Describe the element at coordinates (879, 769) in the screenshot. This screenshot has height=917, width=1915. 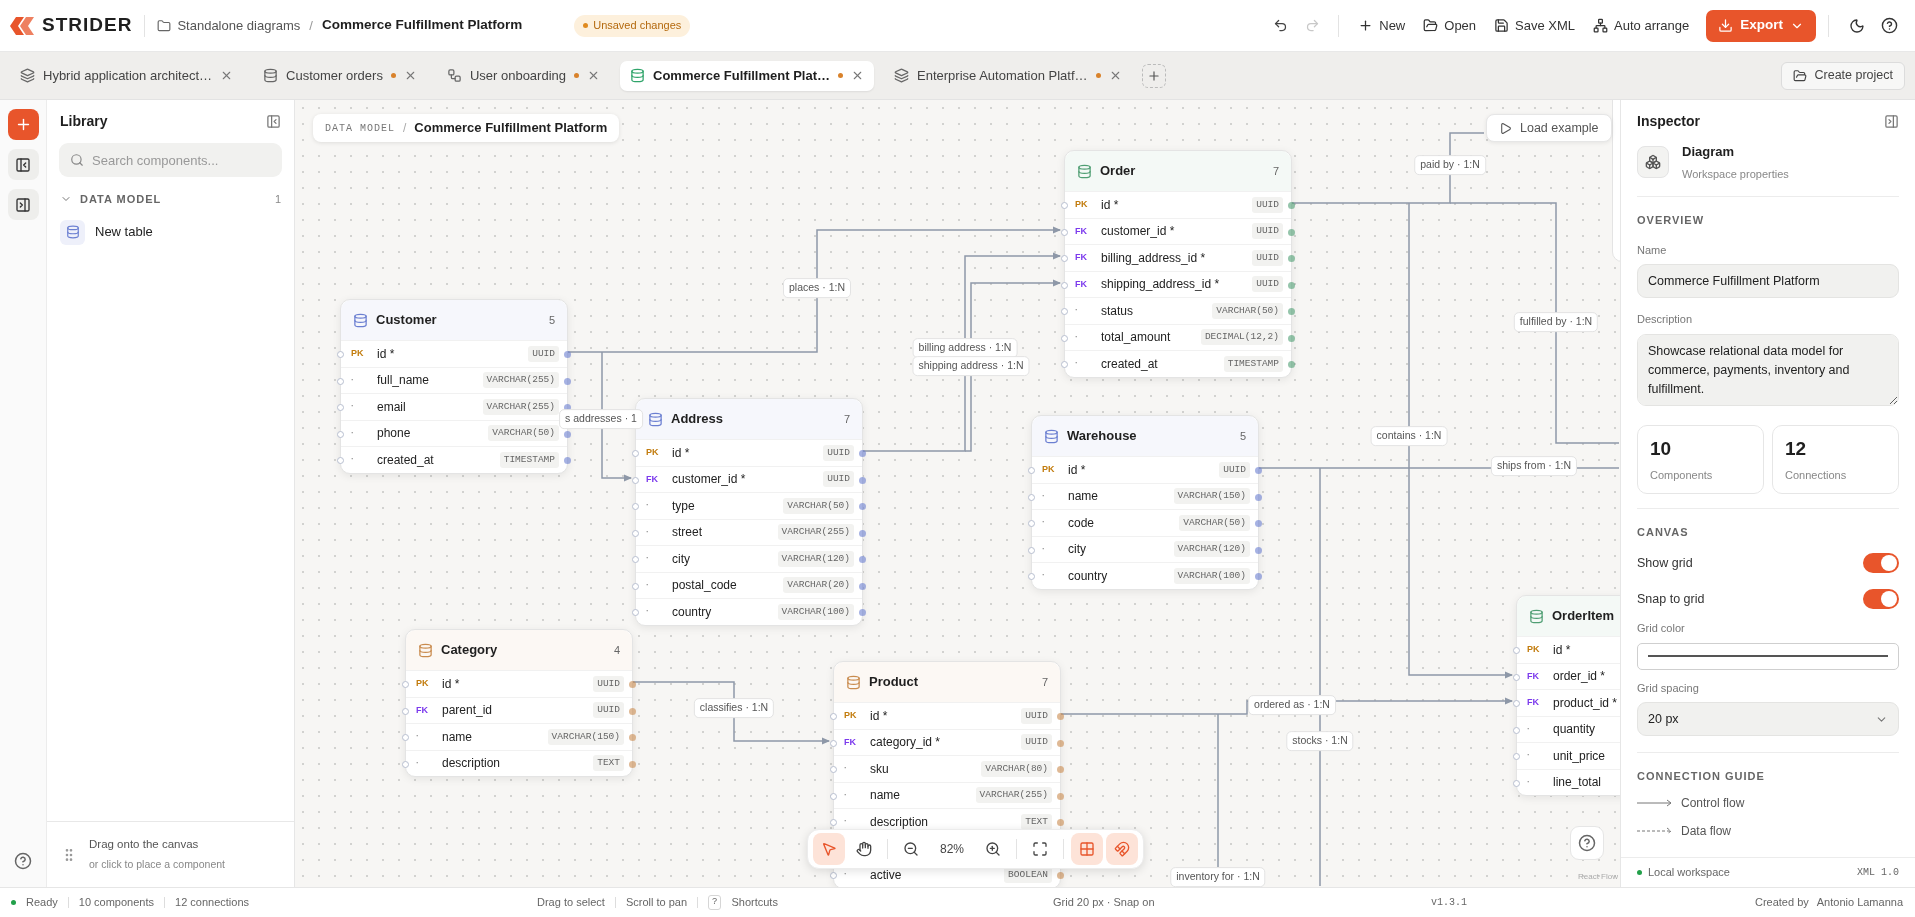
I see `field-name: sku` at that location.